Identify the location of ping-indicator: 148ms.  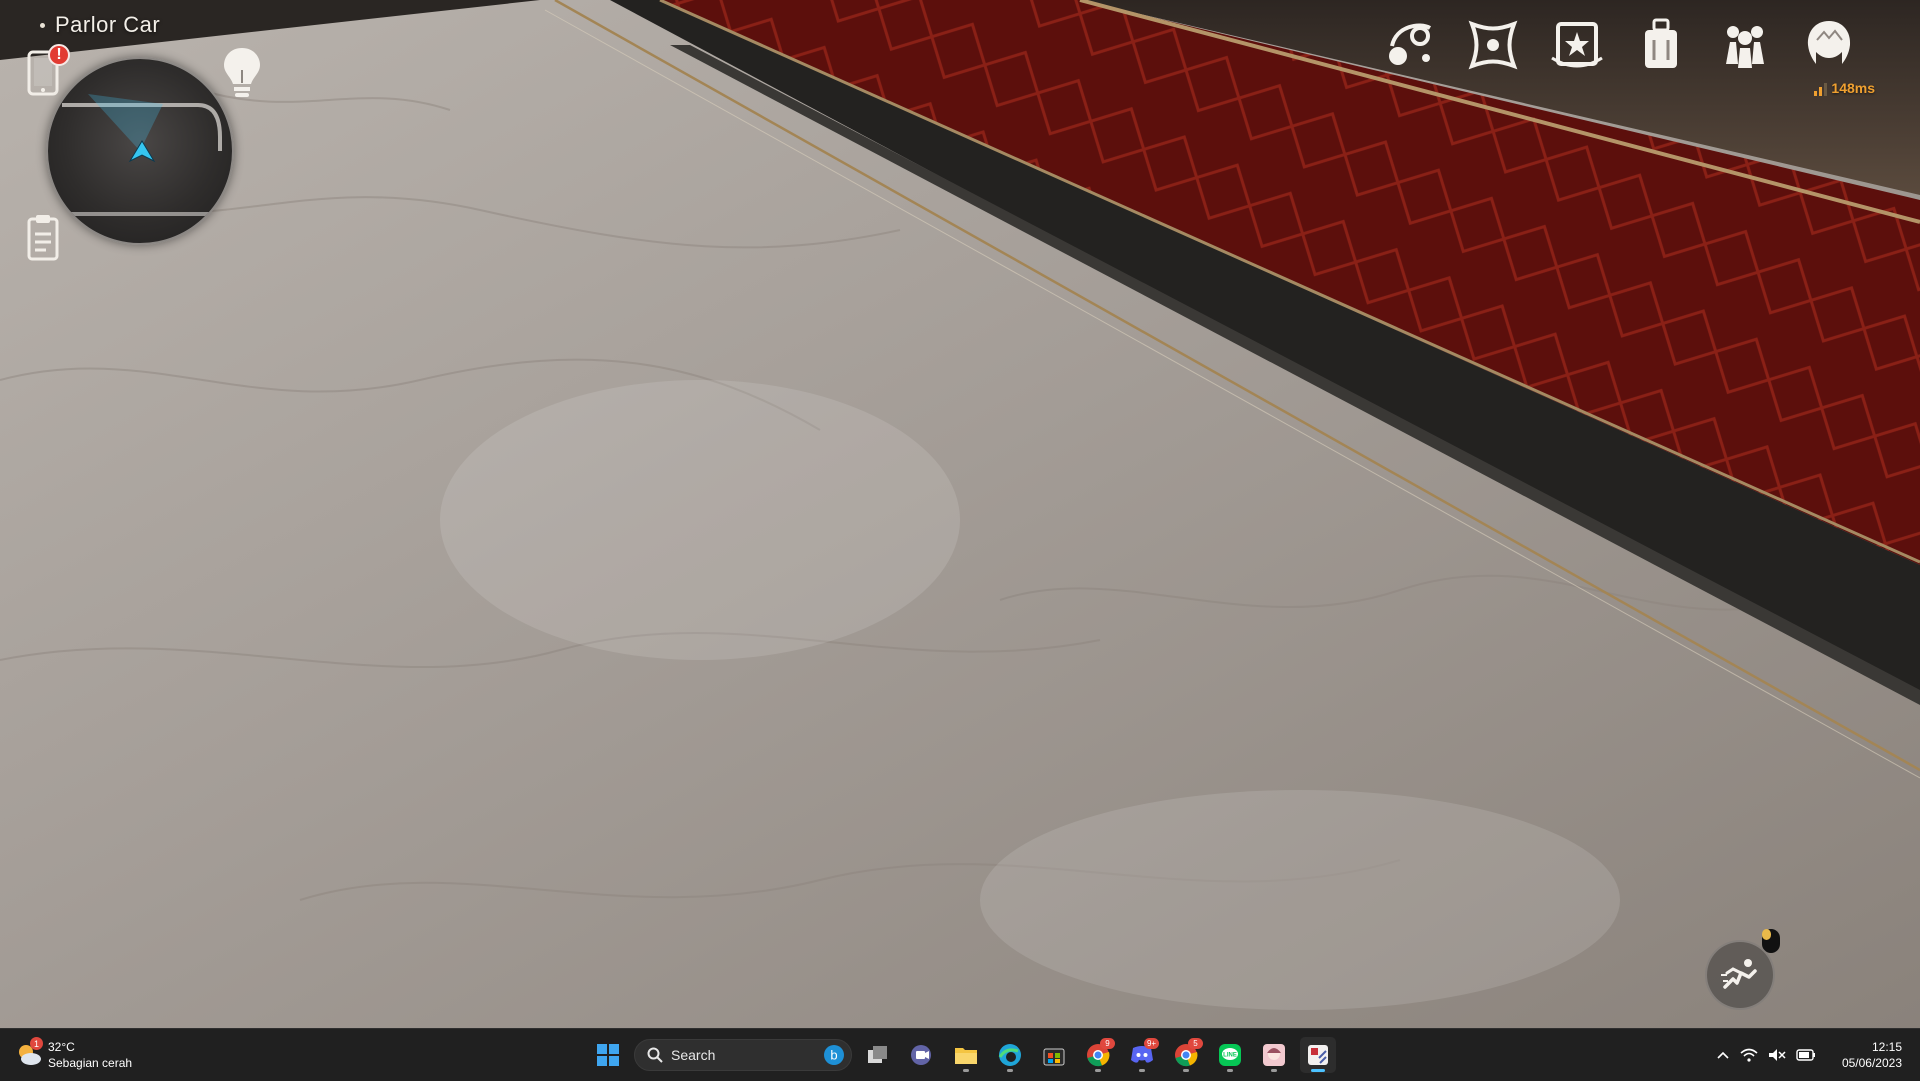
(1844, 88).